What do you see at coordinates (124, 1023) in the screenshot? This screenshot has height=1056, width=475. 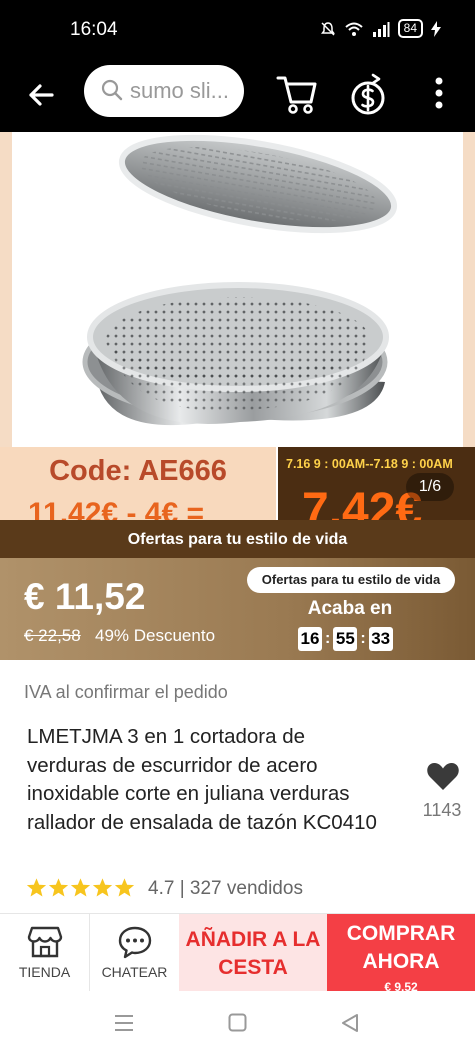 I see `recent-apps-icon` at bounding box center [124, 1023].